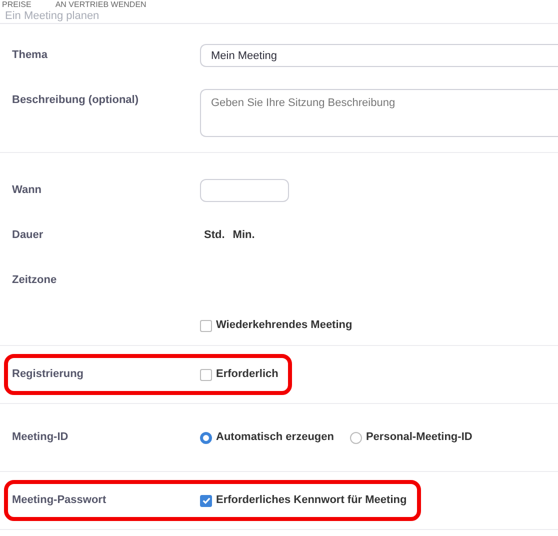 The image size is (558, 536). What do you see at coordinates (34, 280) in the screenshot?
I see `field-label: Zeitzone` at bounding box center [34, 280].